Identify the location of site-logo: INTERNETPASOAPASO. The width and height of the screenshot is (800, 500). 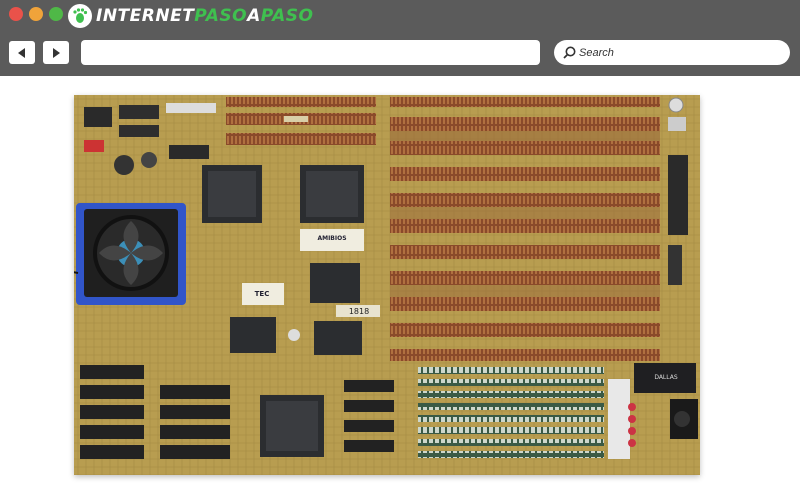
(191, 16).